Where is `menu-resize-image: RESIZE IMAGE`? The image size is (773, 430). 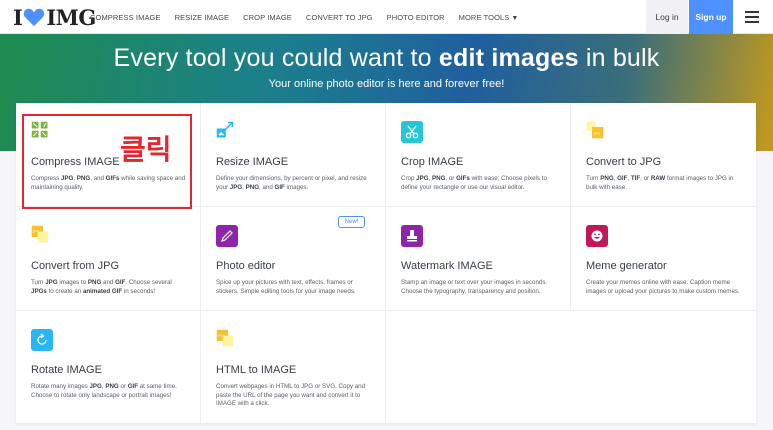
menu-resize-image: RESIZE IMAGE is located at coordinates (202, 17).